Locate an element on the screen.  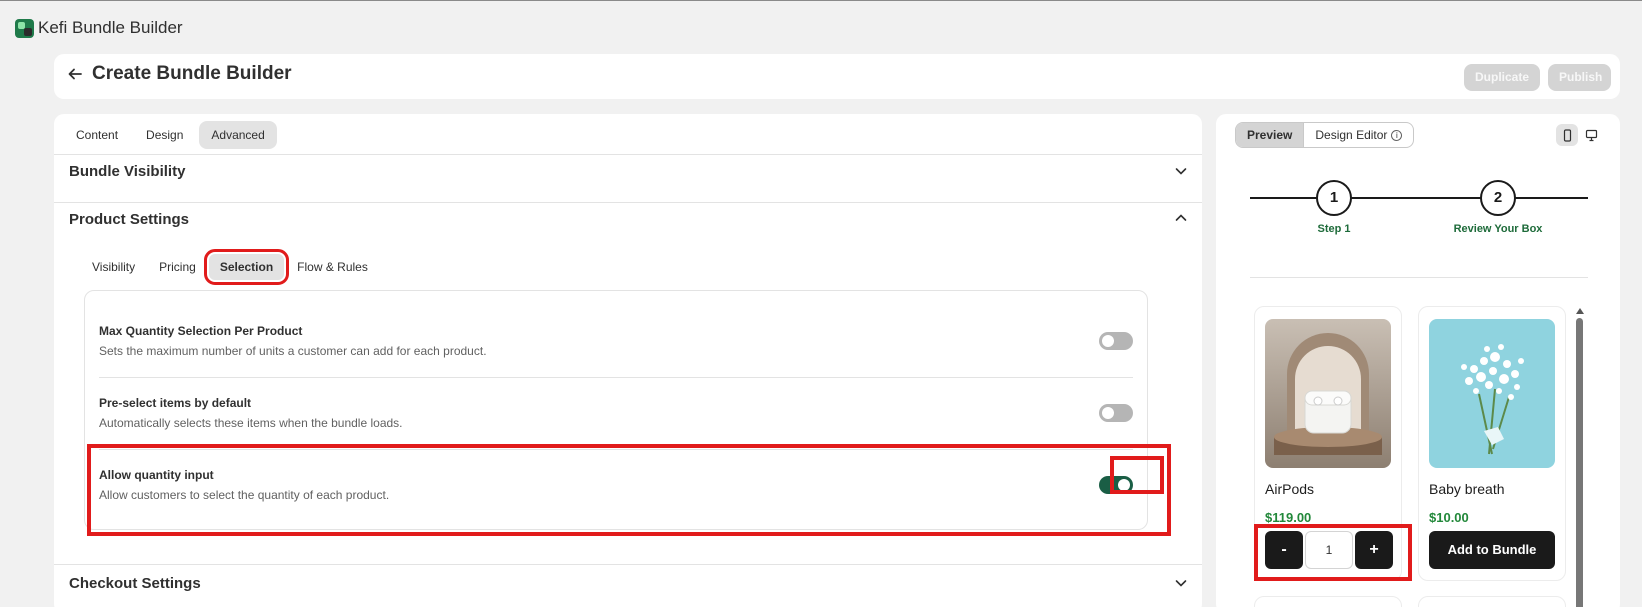
subtab-flow-rules: Flow & Rules is located at coordinates (332, 267).